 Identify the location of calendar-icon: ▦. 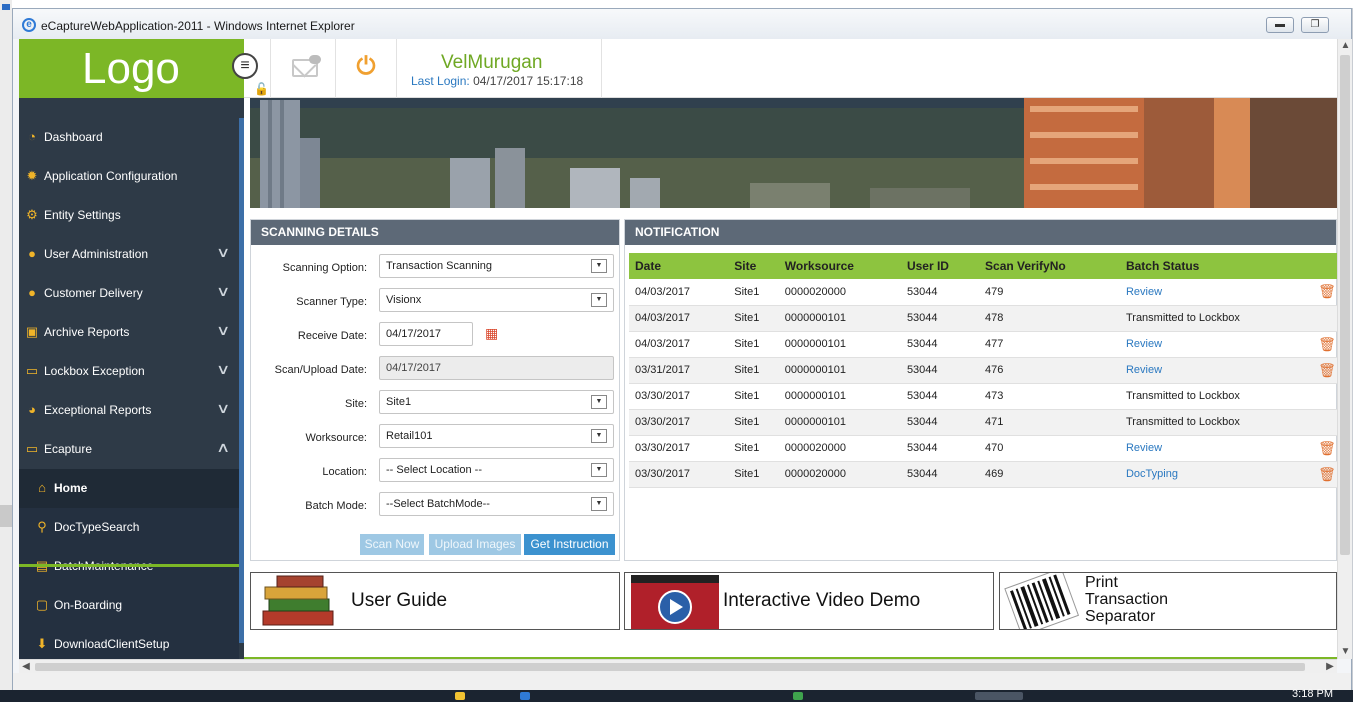
(491, 333).